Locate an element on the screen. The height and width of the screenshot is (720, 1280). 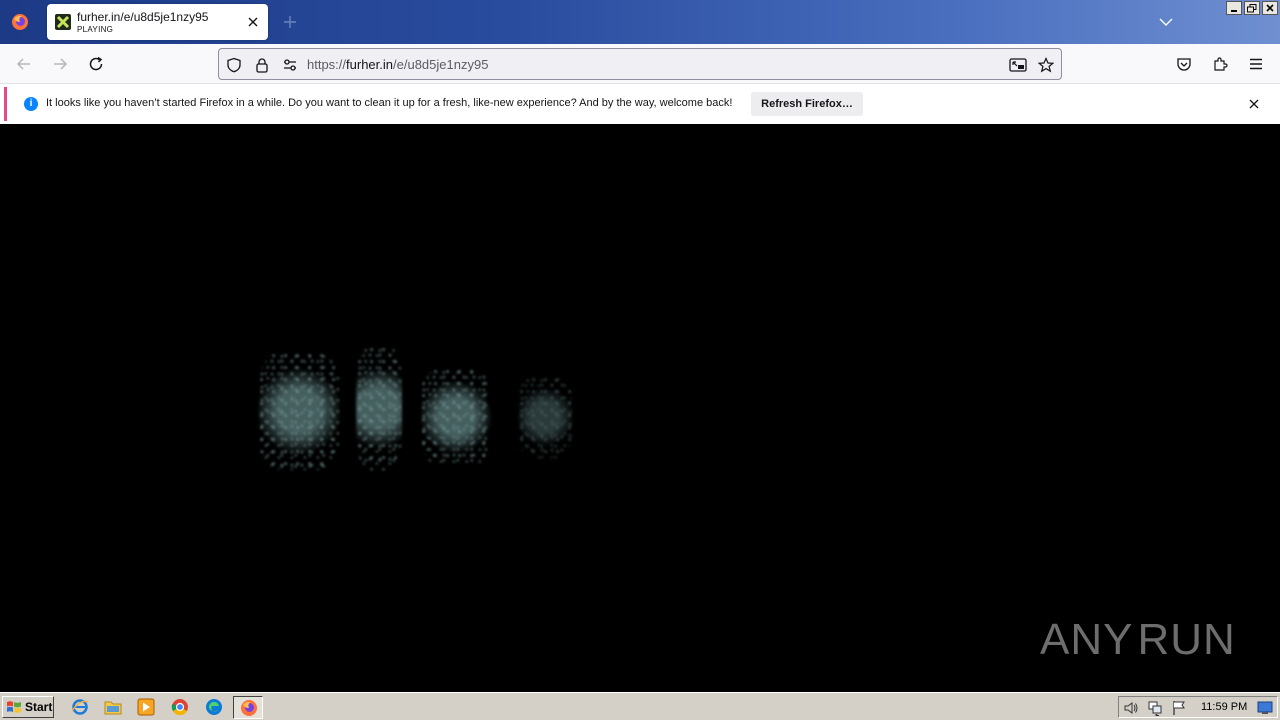
arrow-left-icon is located at coordinates (23, 64).